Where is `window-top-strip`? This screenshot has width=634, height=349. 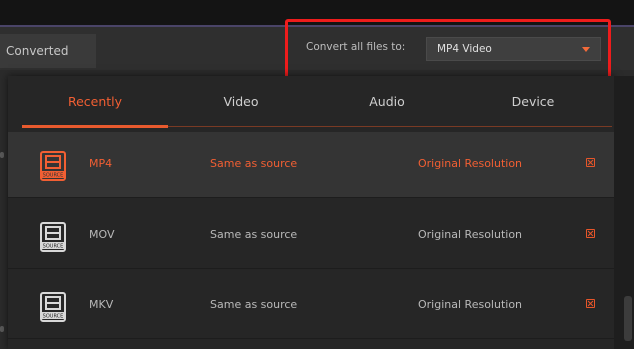
window-top-strip is located at coordinates (317, 13).